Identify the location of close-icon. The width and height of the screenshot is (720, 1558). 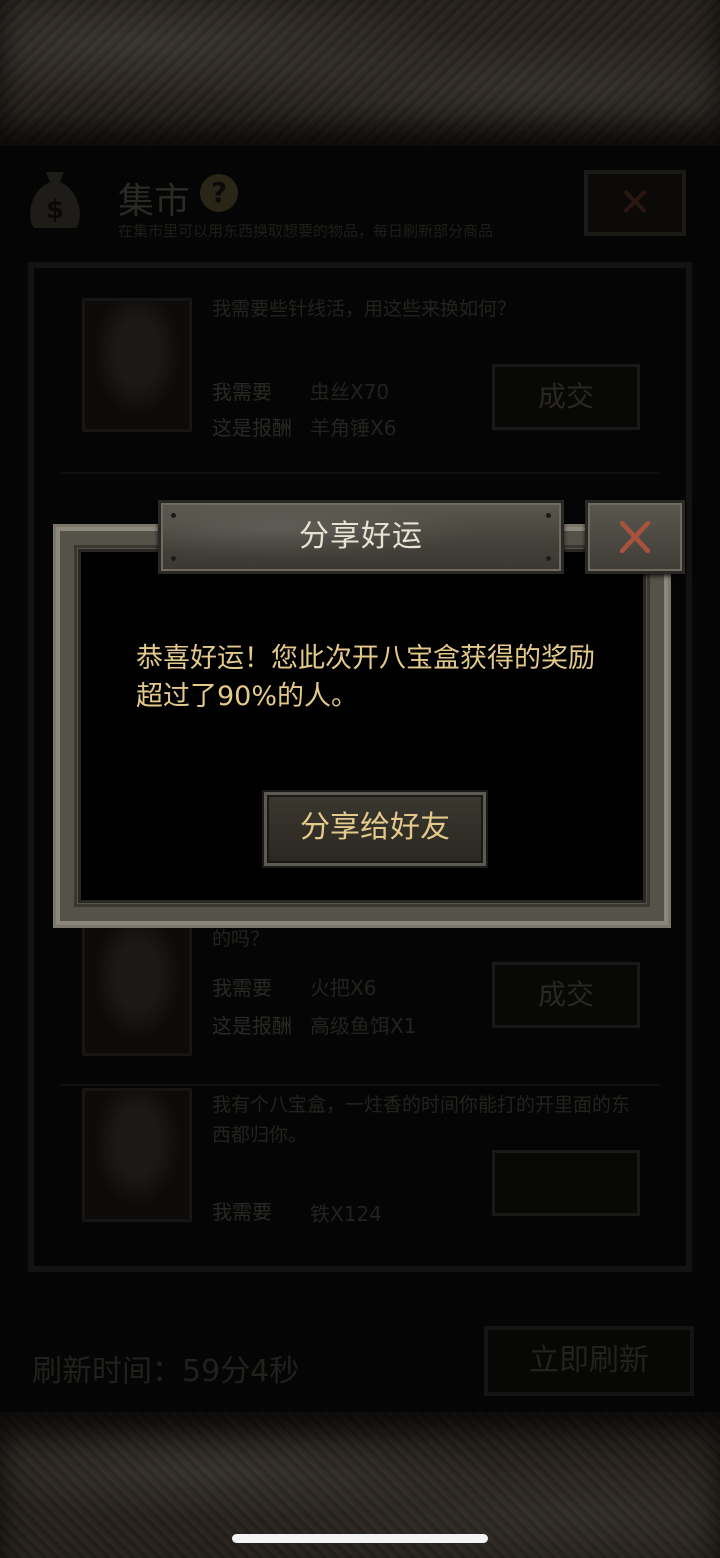
(635, 537).